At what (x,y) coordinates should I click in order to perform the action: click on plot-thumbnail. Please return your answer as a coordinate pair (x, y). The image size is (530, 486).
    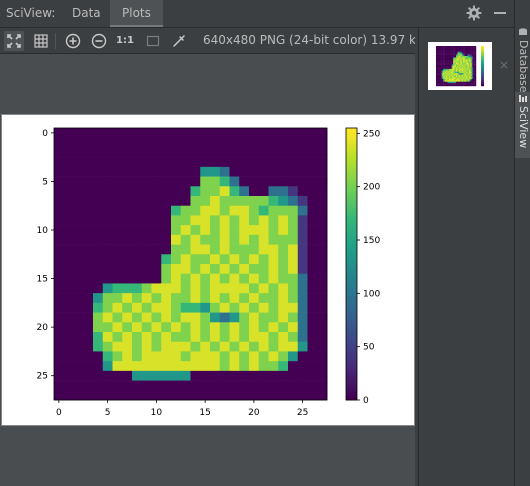
    Looking at the image, I should click on (460, 66).